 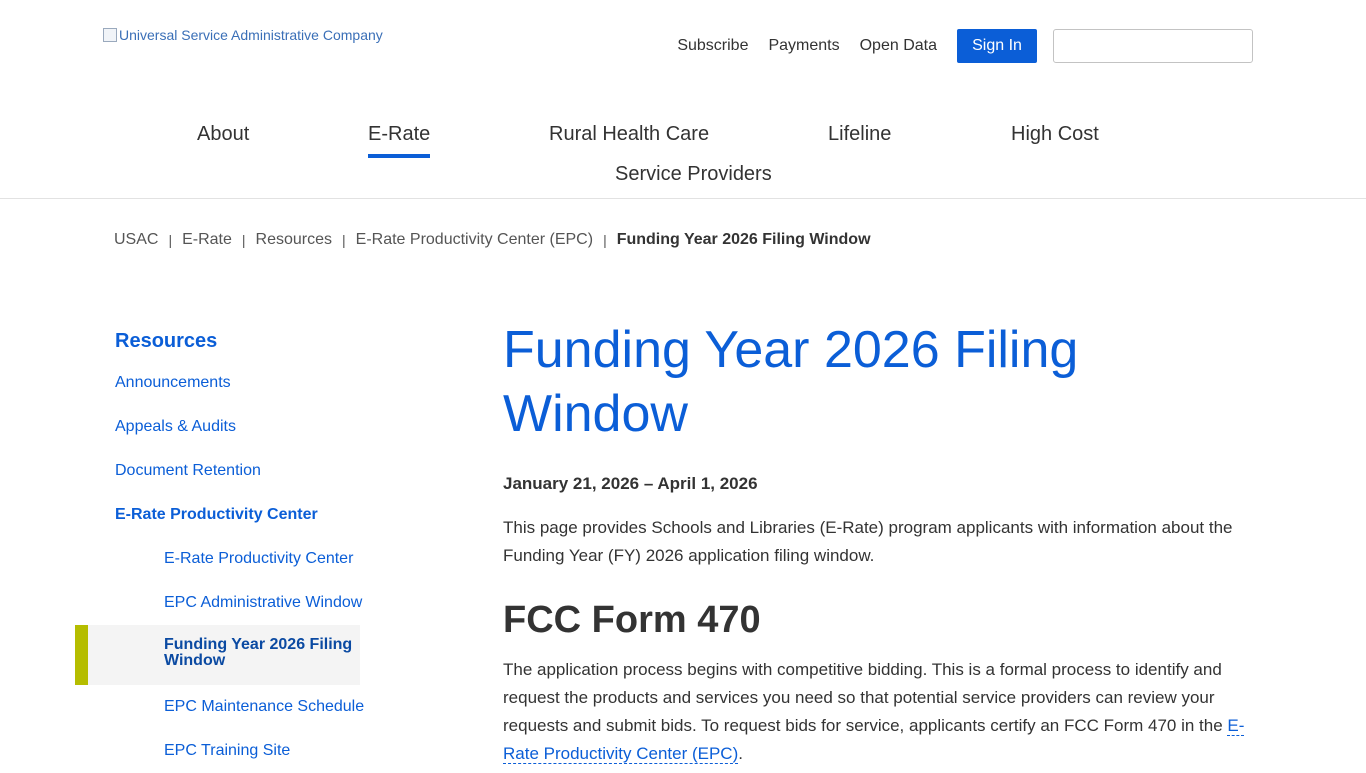 I want to click on section-text-end: ., so click(x=740, y=753).